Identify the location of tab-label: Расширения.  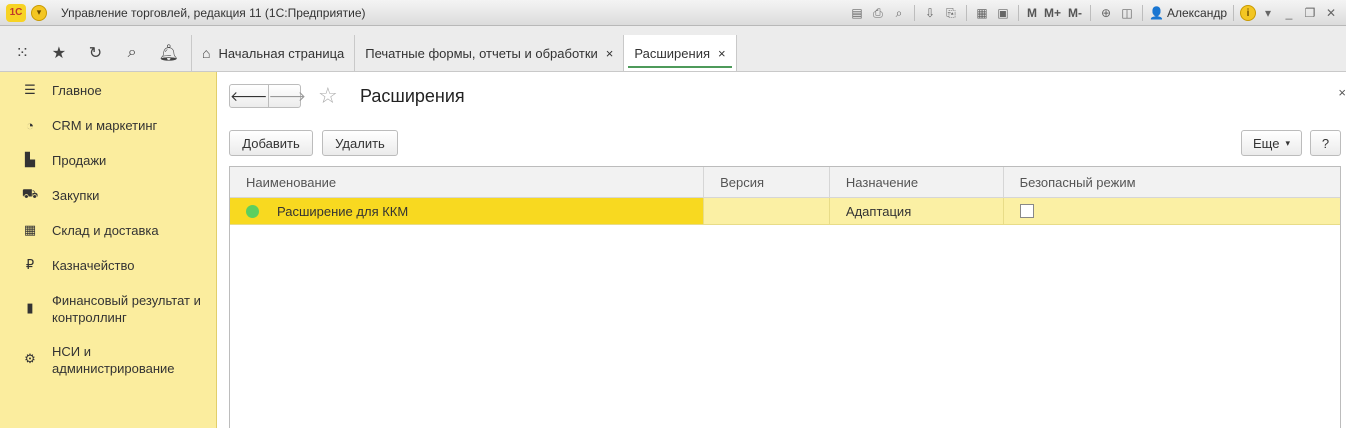
(672, 53).